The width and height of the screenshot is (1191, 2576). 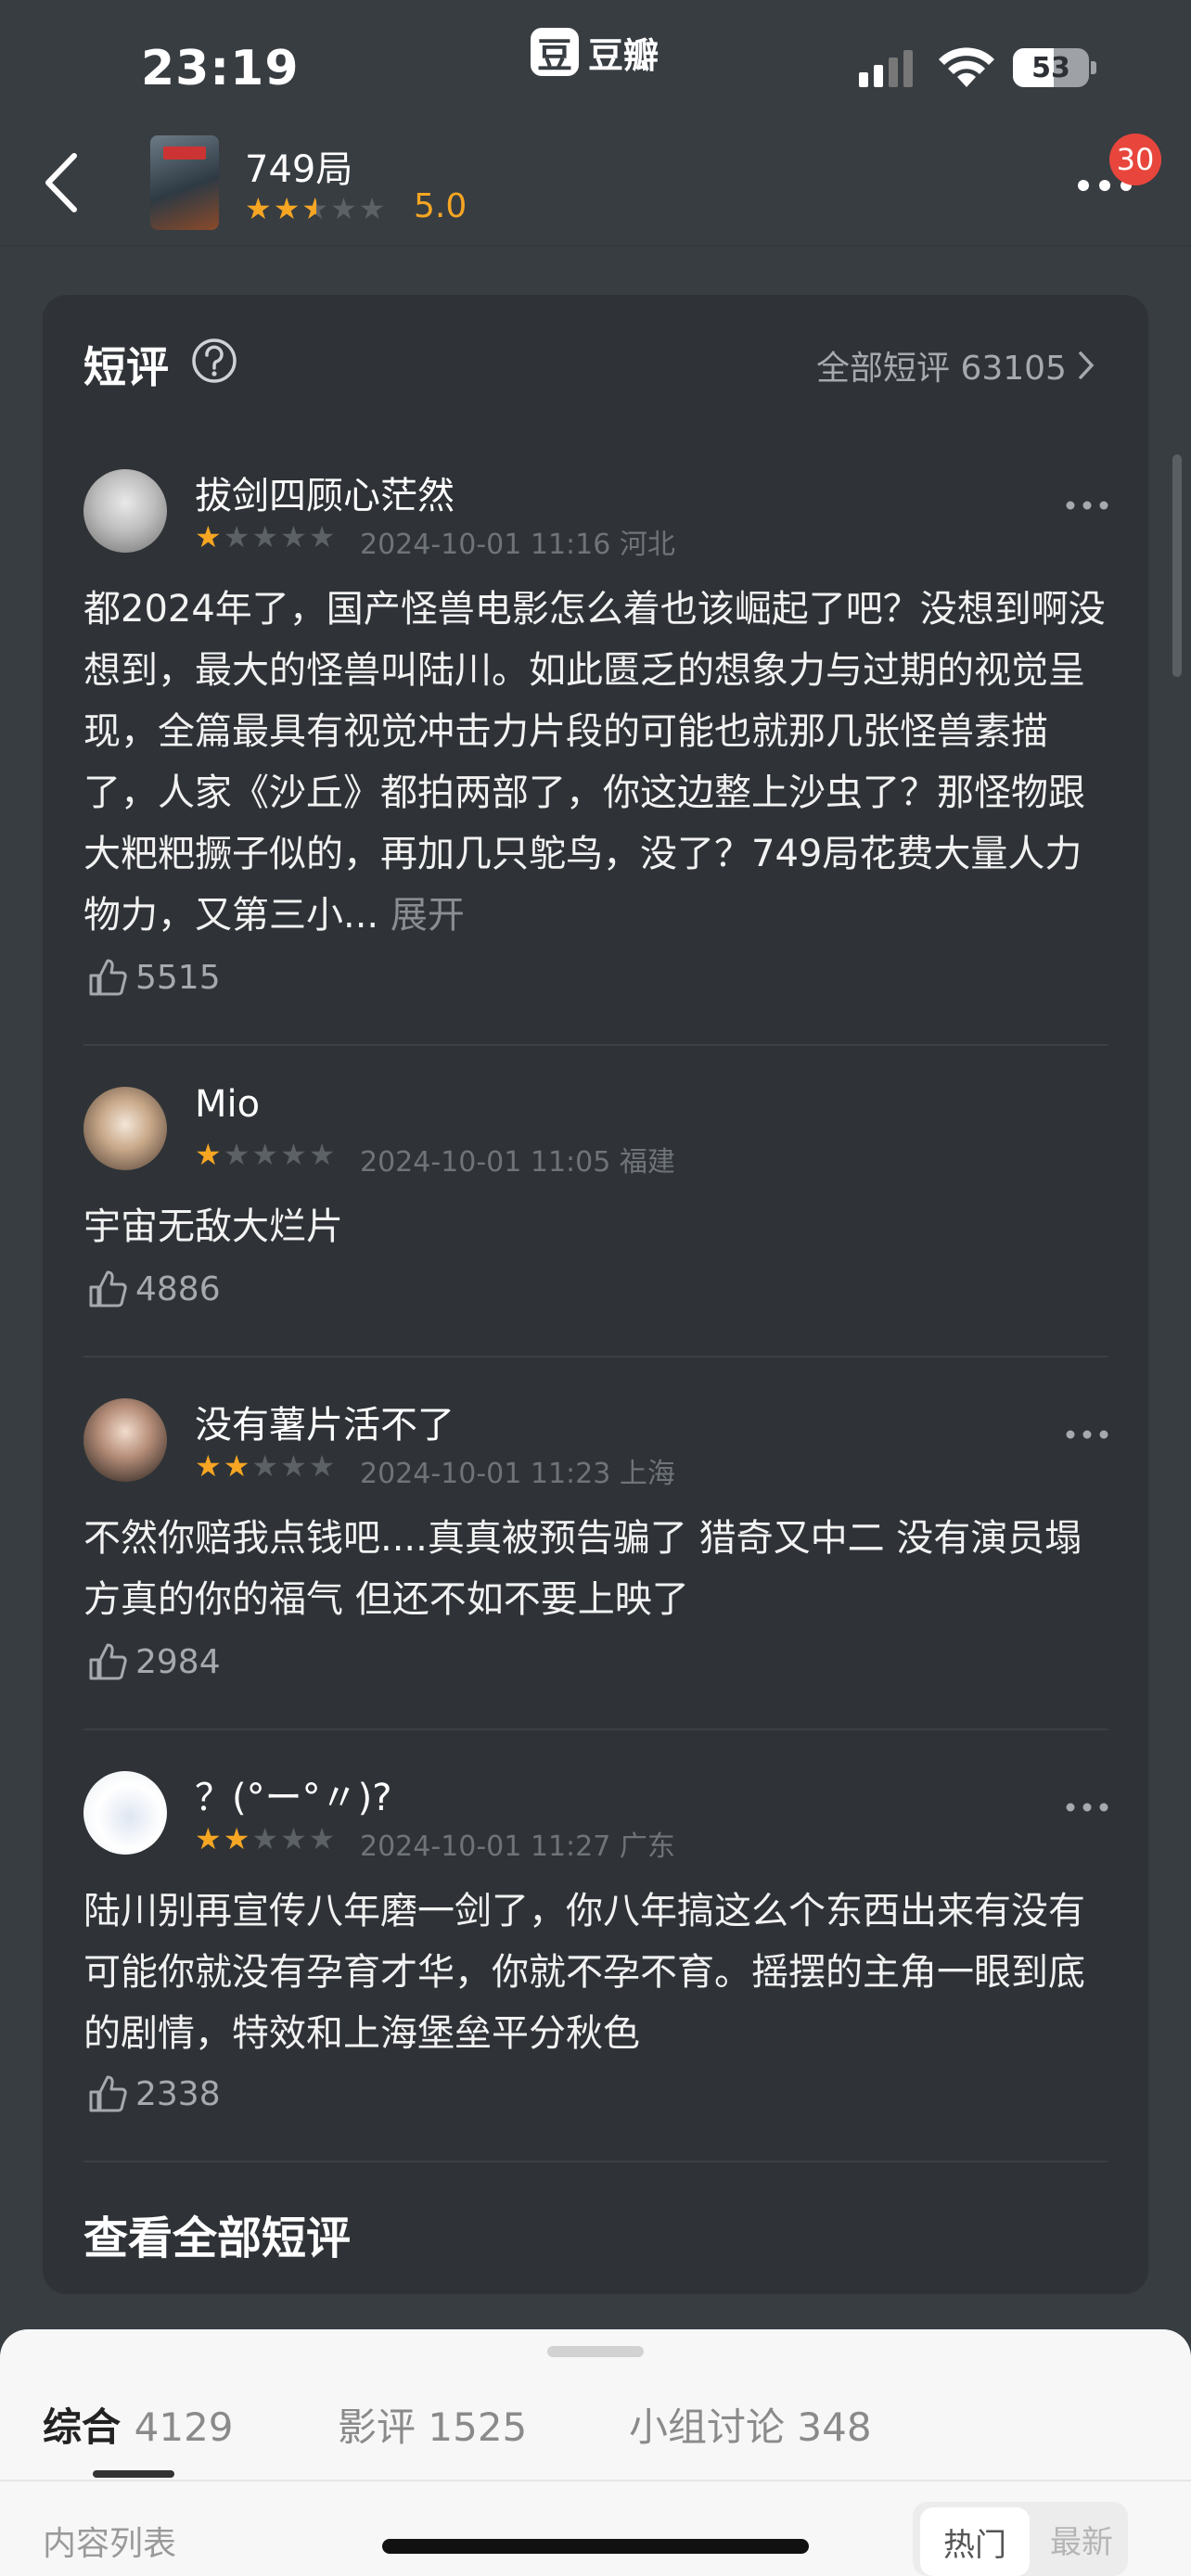 I want to click on like-button: 2984, so click(x=154, y=1661).